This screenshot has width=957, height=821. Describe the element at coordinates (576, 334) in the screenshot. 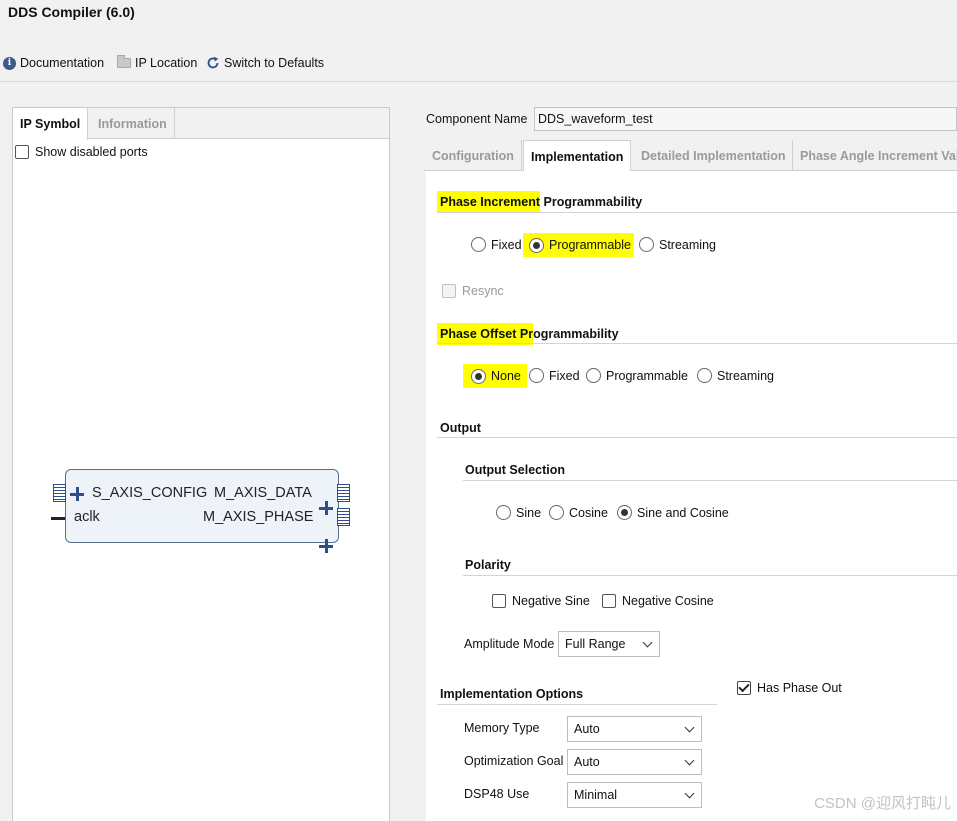

I see `phase-offset-title-rest: ogrammability` at that location.